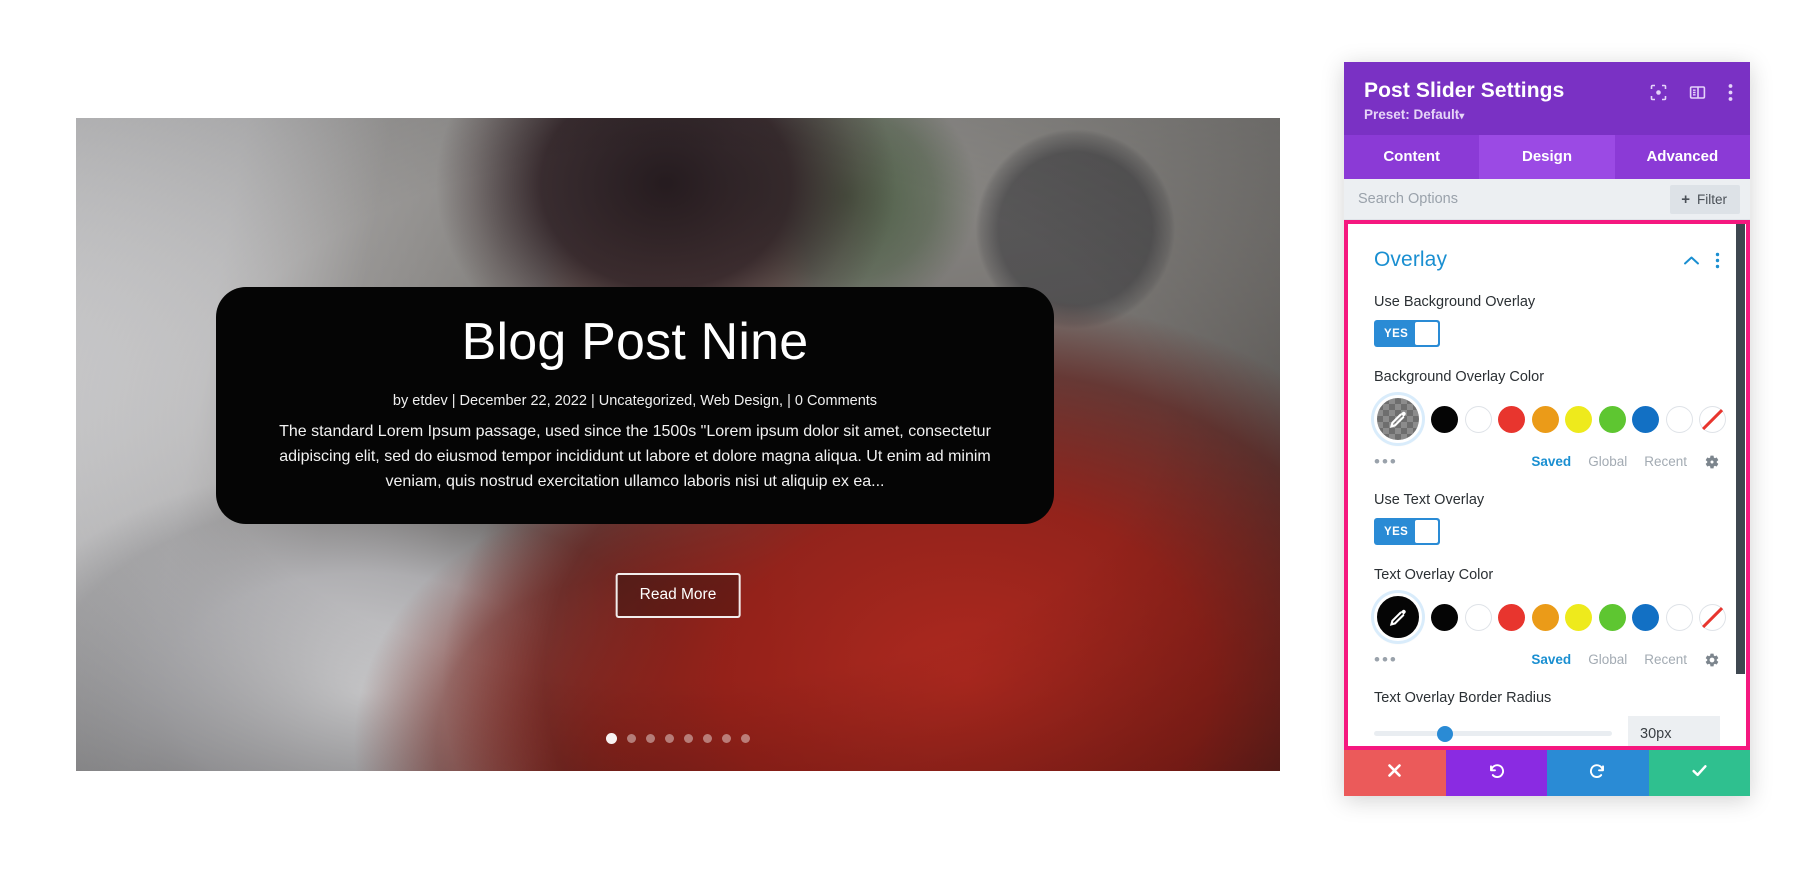 This screenshot has width=1800, height=884. Describe the element at coordinates (1398, 617) in the screenshot. I see `text-color-picker-button` at that location.